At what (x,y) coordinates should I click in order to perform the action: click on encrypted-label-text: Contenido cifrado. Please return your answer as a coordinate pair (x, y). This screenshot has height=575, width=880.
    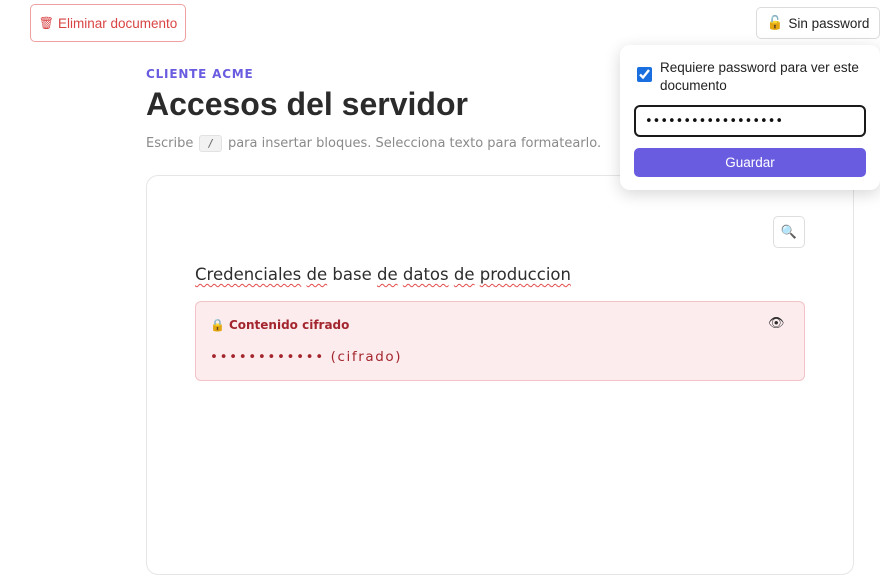
    Looking at the image, I should click on (289, 325).